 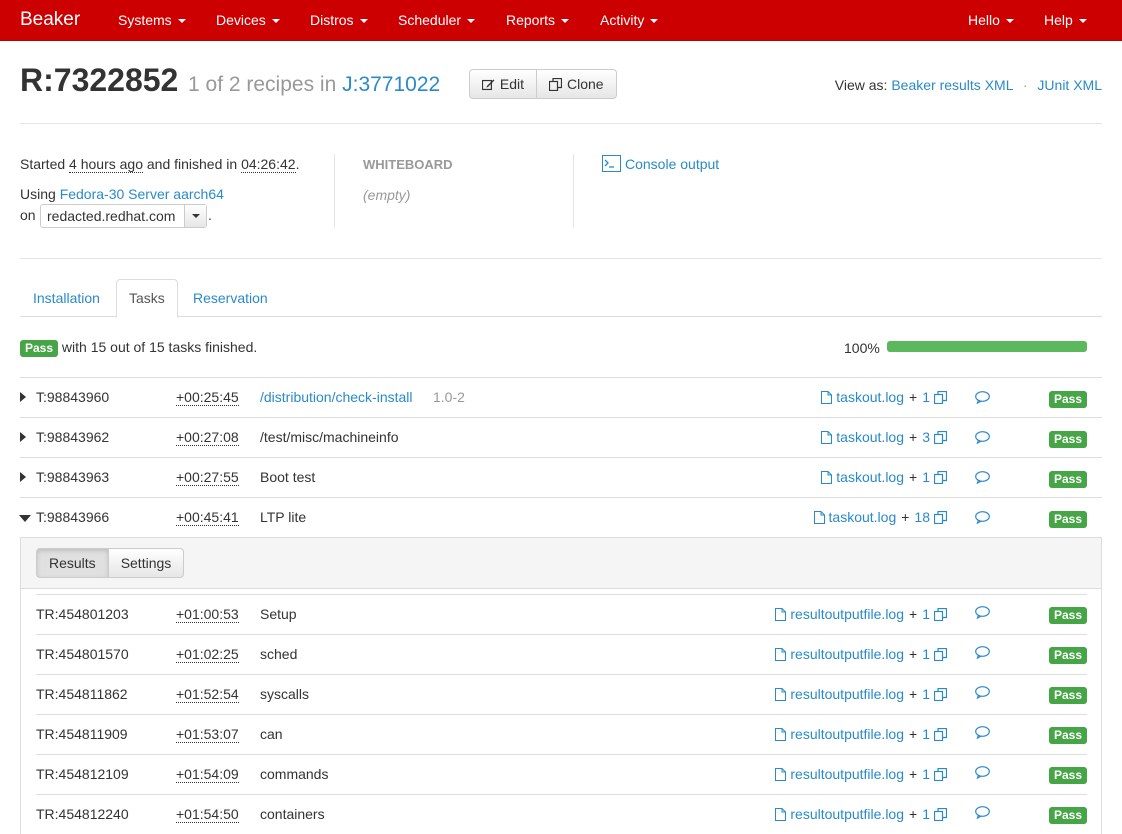 I want to click on collapse-icon, so click(x=25, y=518).